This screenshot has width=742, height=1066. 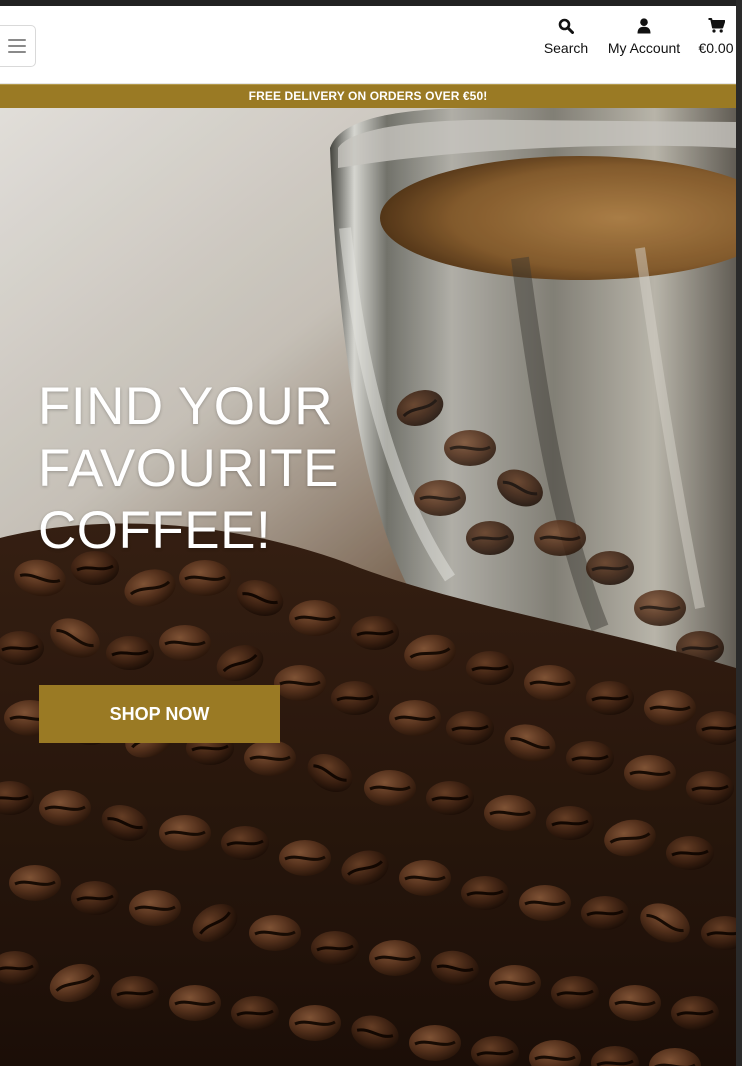 I want to click on hamburger-icon, so click(x=17, y=46).